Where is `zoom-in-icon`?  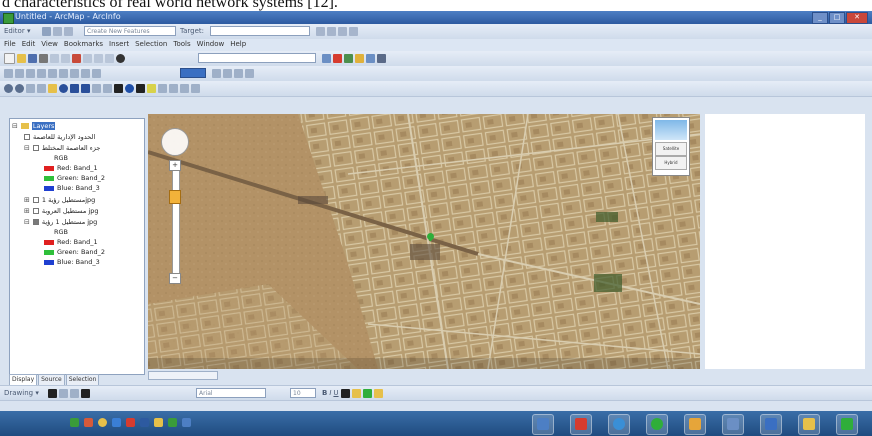
zoom-in-icon is located at coordinates (8, 88).